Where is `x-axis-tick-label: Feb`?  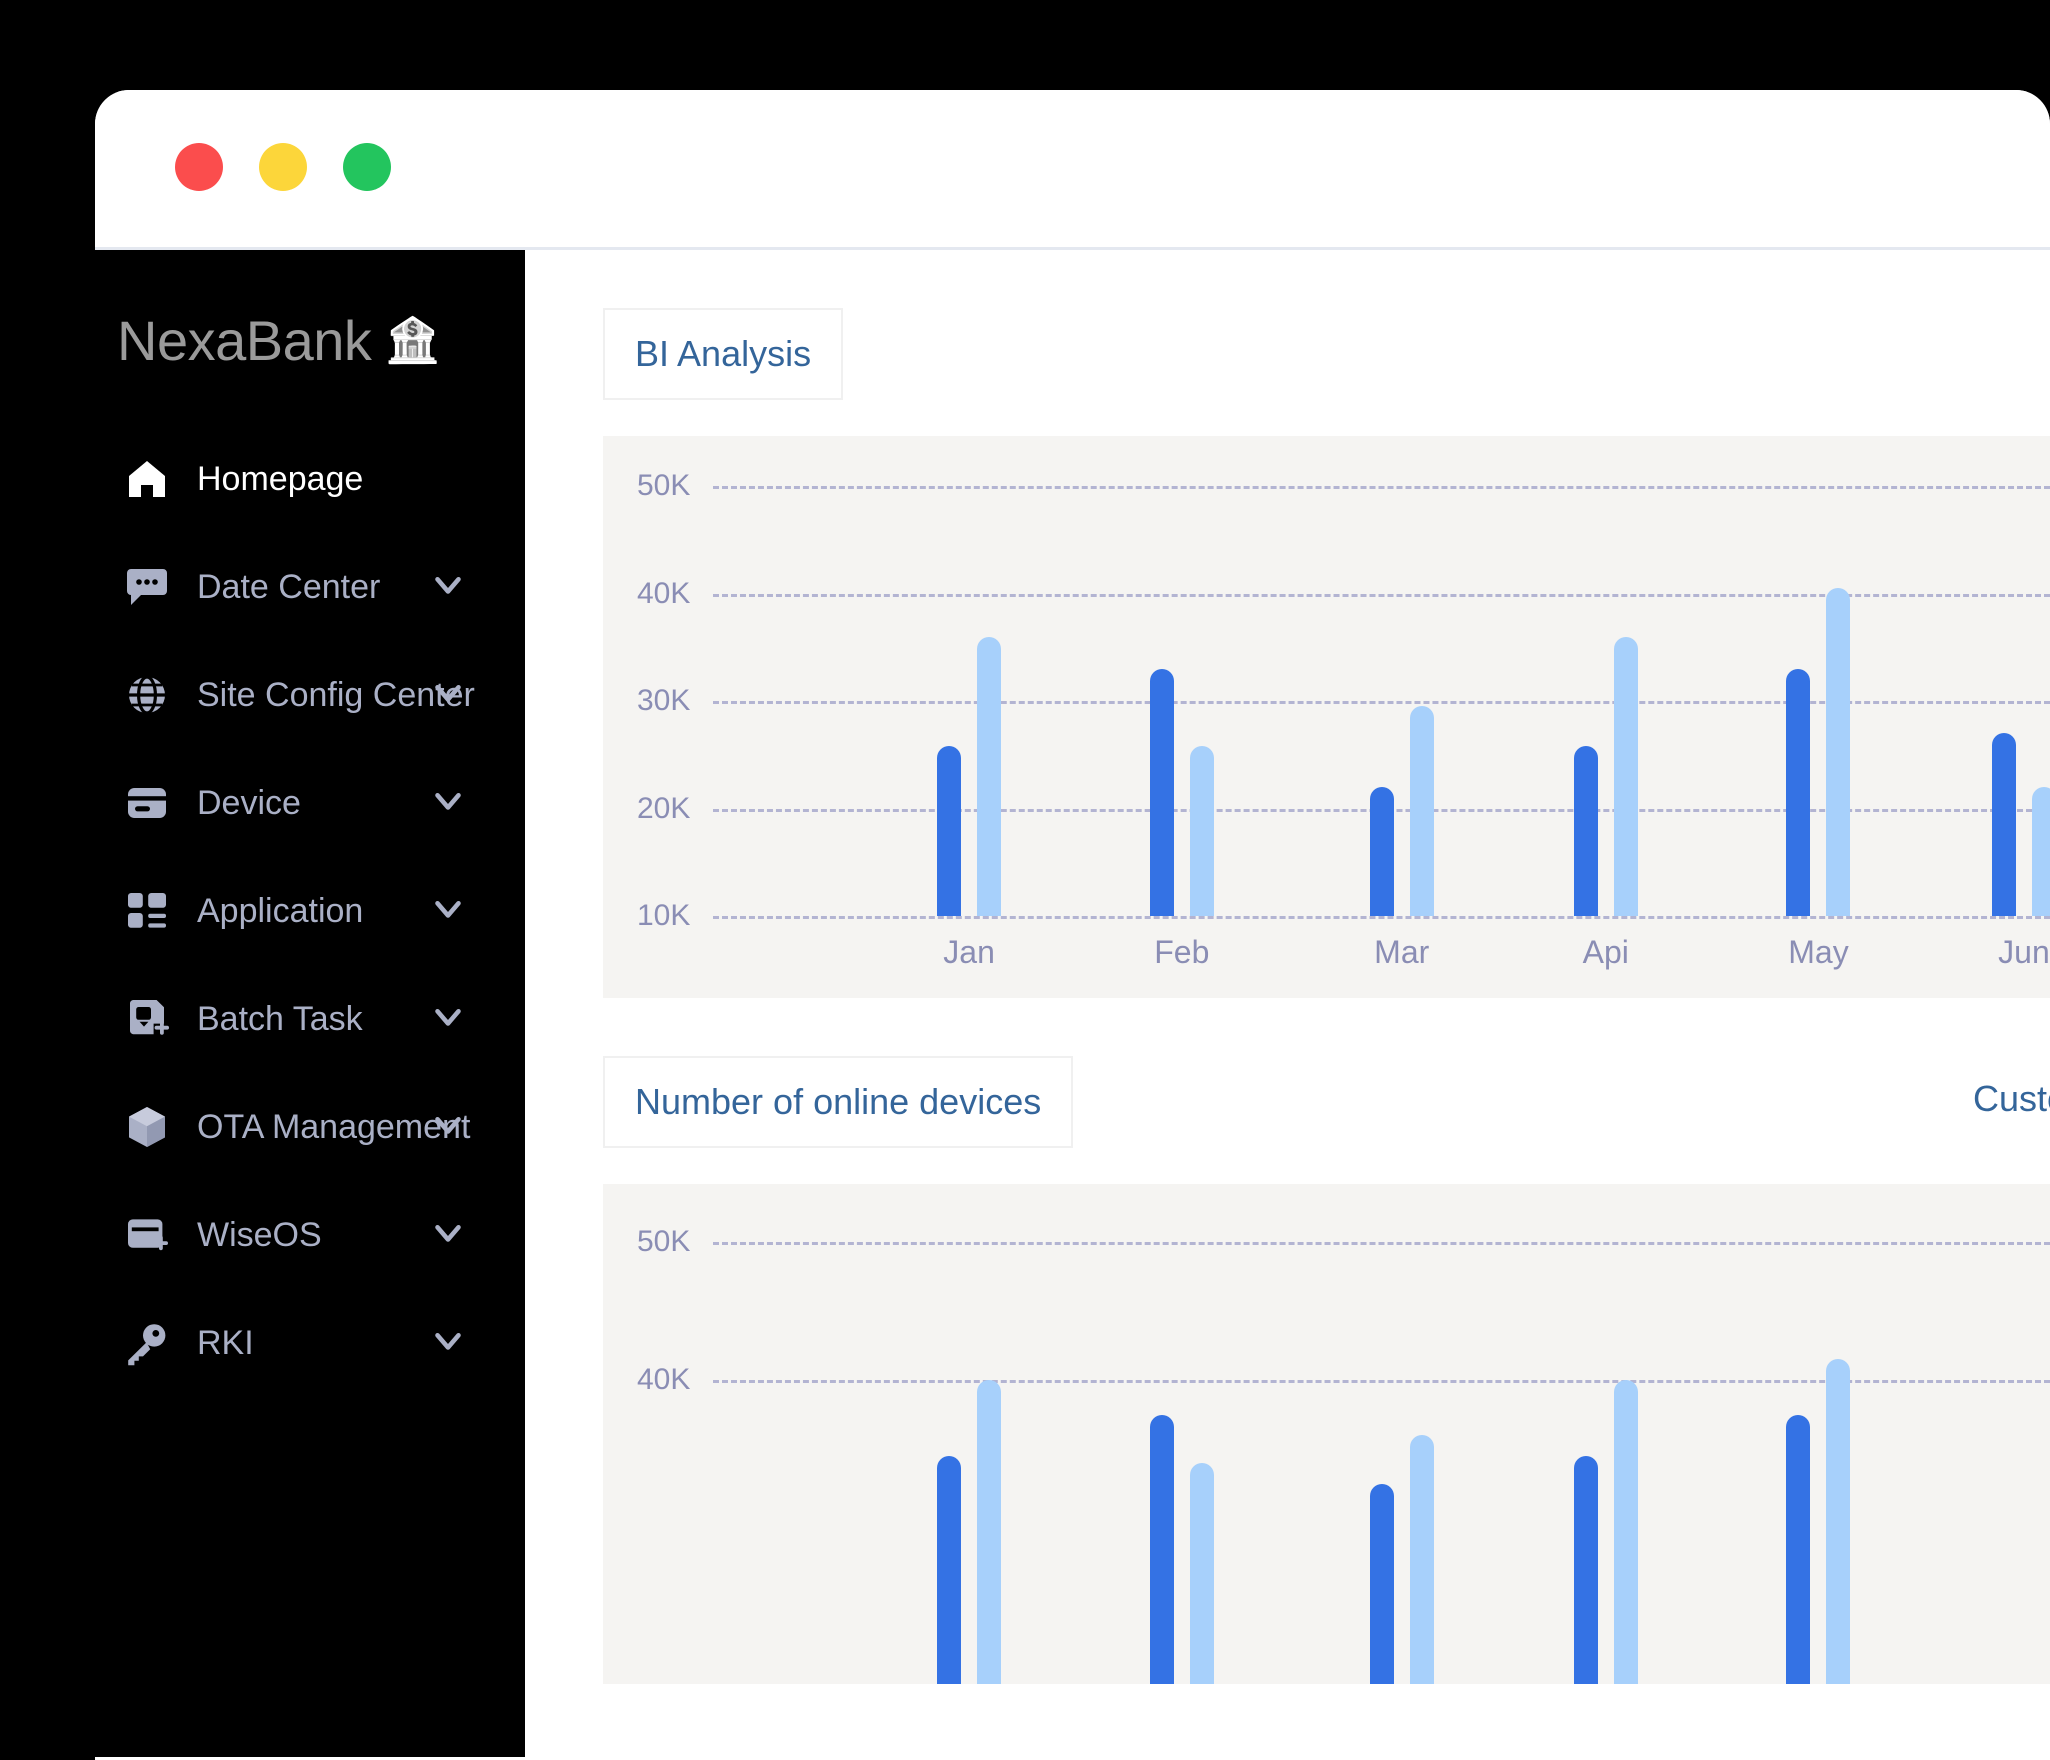
x-axis-tick-label: Feb is located at coordinates (1182, 952).